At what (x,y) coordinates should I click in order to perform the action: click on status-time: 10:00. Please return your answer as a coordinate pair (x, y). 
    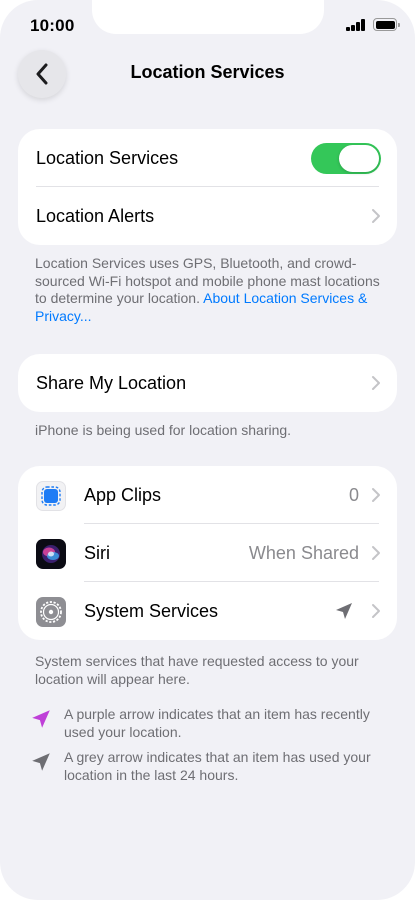
    Looking at the image, I should click on (52, 25).